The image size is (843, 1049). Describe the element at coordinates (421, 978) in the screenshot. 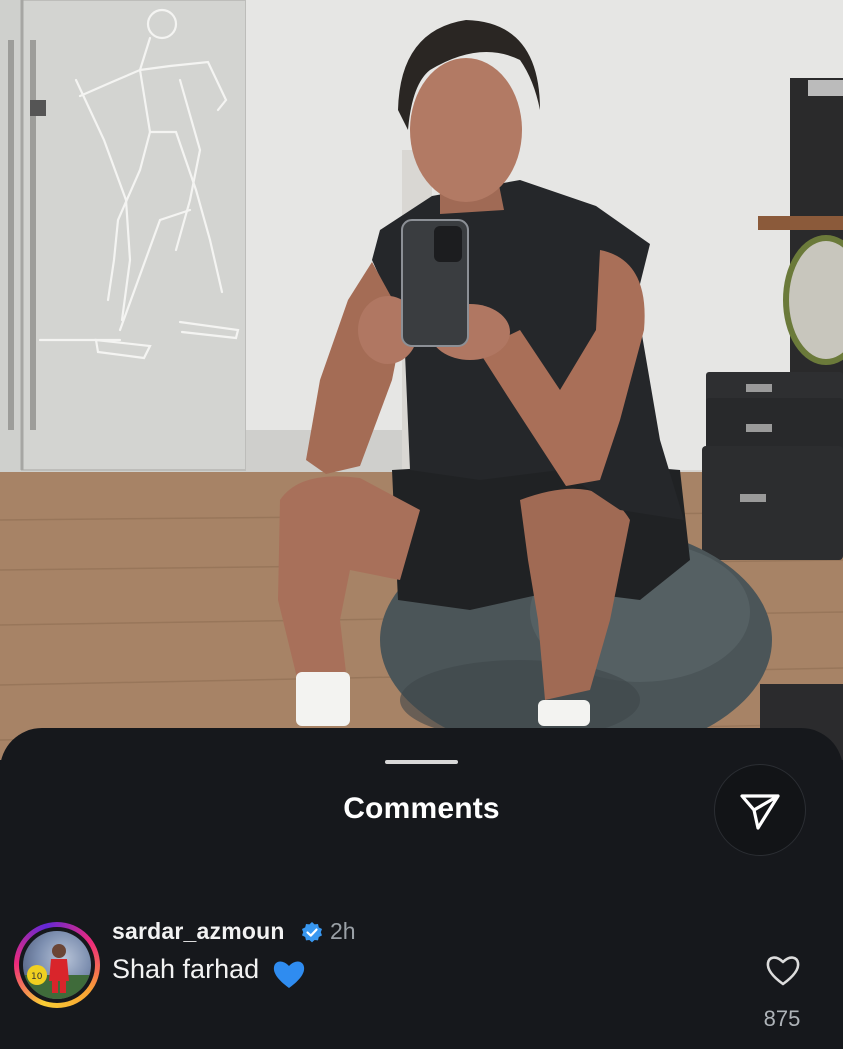

I see `comment-item: 10 sardar_azmoun 2h Shah farhad 875` at that location.